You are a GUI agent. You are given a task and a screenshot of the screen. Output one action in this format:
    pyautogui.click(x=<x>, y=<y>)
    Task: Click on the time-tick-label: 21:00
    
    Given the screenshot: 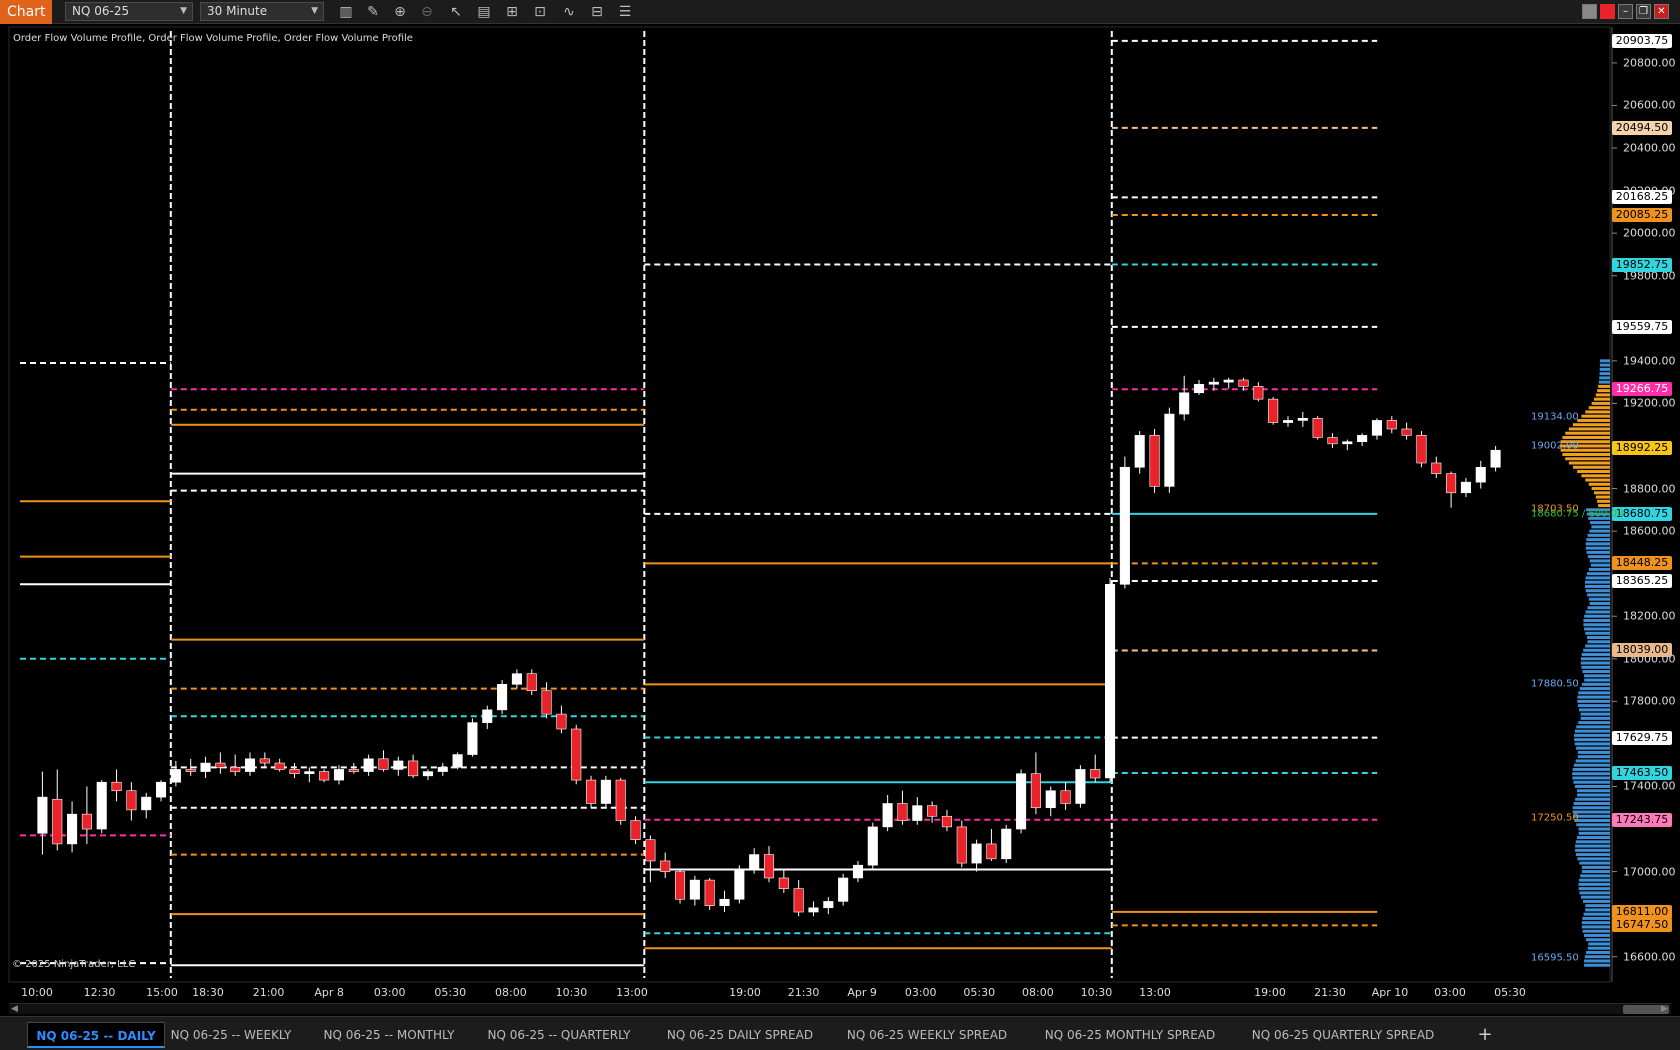 What is the action you would take?
    pyautogui.click(x=268, y=992)
    